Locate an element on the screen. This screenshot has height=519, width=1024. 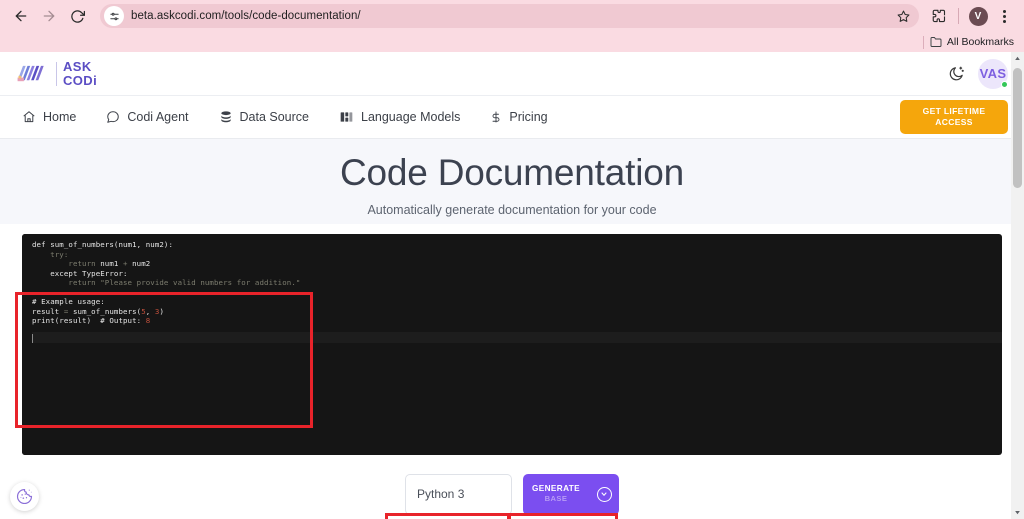
three-dot-menu-icon is located at coordinates (1004, 16).